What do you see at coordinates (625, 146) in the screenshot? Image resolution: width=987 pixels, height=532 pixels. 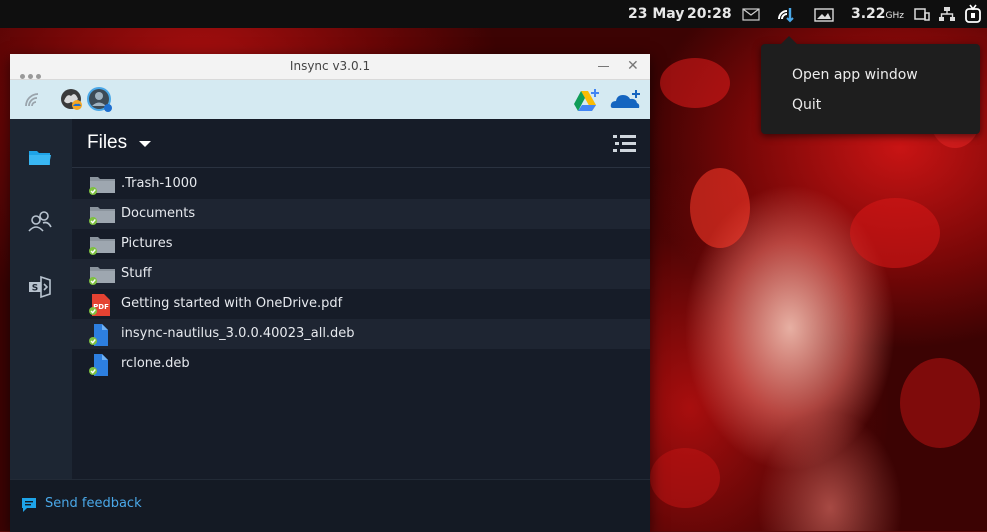 I see `list-view-icon` at bounding box center [625, 146].